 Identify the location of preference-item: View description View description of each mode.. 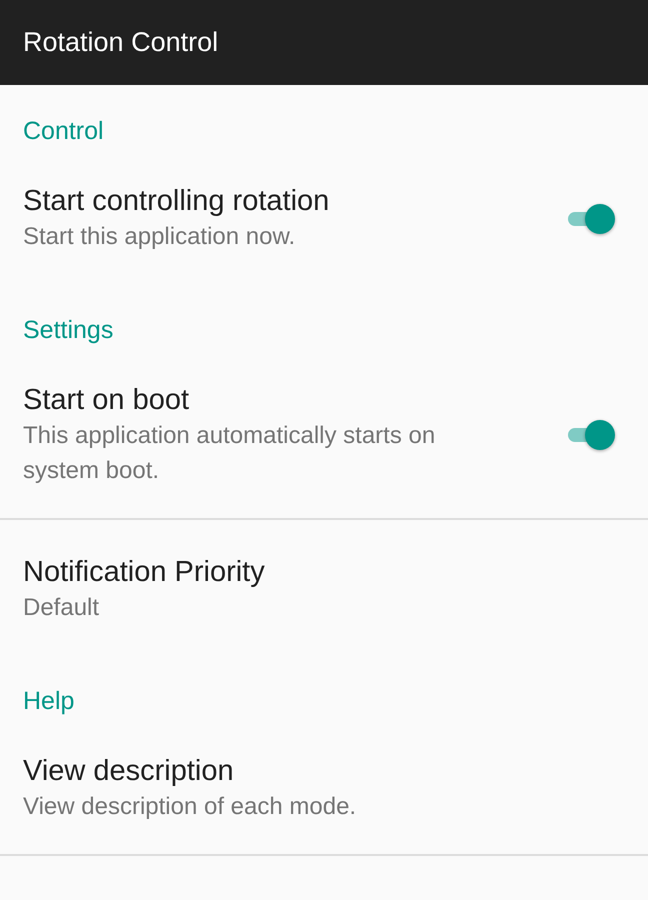
(324, 790).